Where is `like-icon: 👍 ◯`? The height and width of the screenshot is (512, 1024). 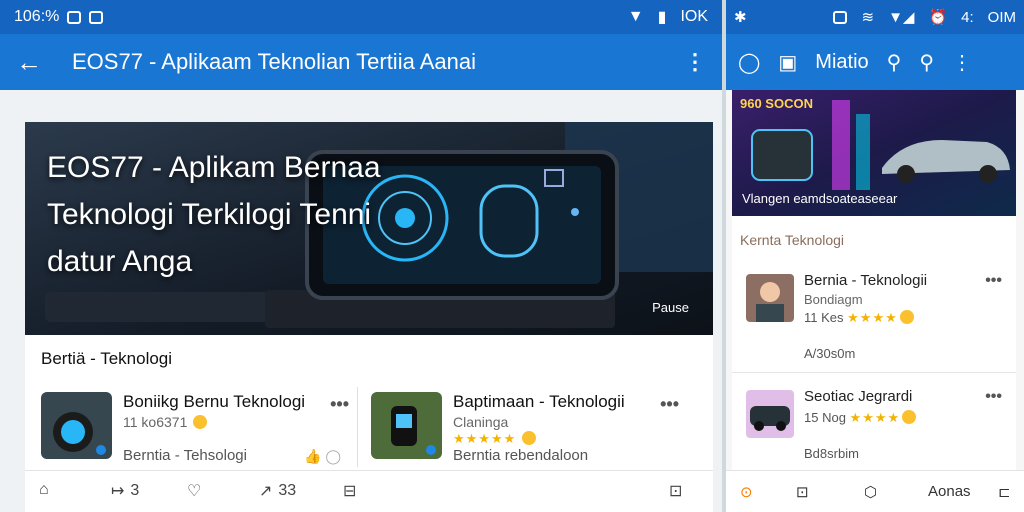 like-icon: 👍 ◯ is located at coordinates (322, 456).